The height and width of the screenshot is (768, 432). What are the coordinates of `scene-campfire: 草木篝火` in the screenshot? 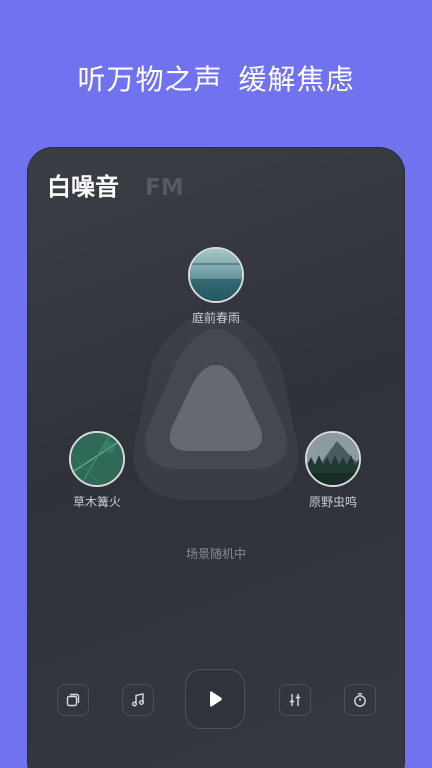 It's located at (97, 470).